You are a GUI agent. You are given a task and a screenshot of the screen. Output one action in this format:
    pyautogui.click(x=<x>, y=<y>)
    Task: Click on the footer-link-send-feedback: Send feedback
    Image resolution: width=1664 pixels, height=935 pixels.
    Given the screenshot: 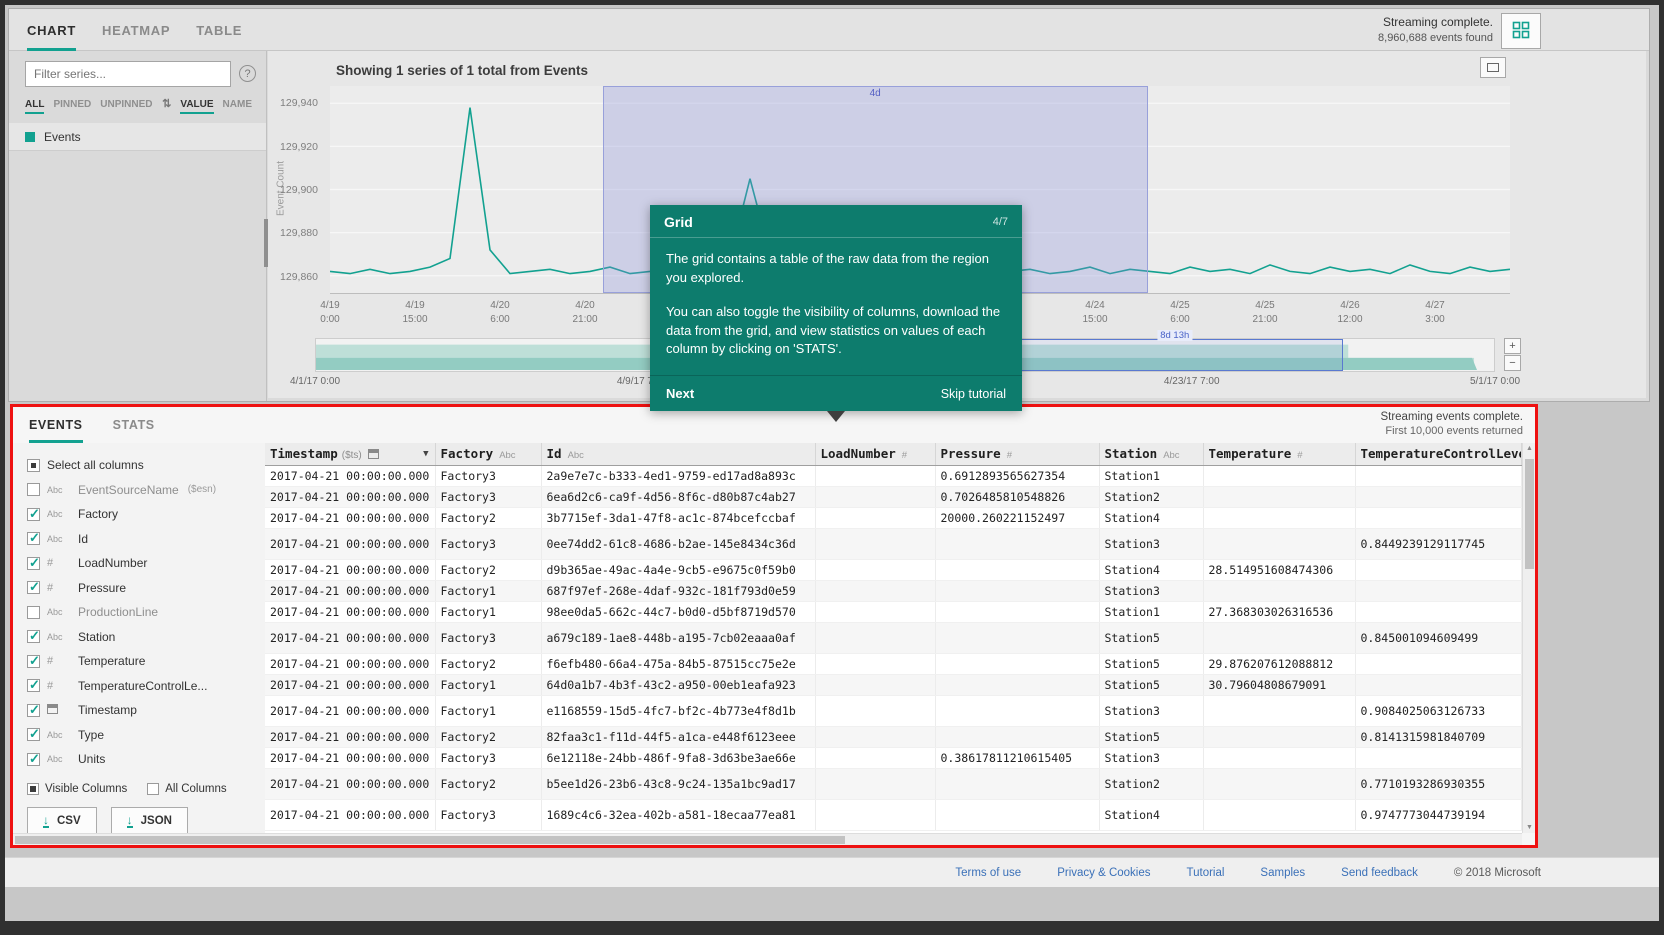 What is the action you would take?
    pyautogui.click(x=1379, y=873)
    